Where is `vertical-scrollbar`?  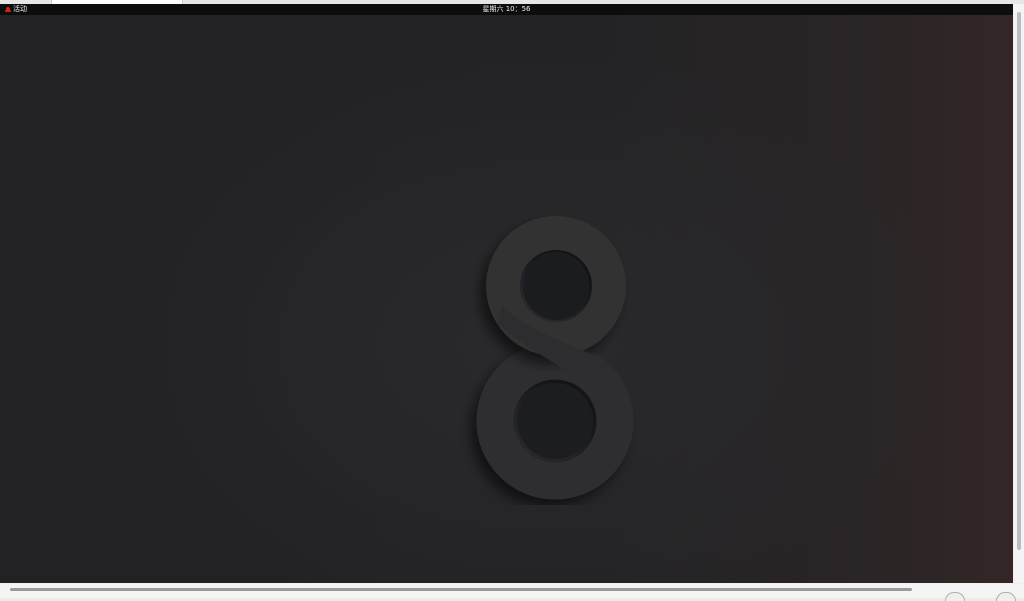 vertical-scrollbar is located at coordinates (1019, 293).